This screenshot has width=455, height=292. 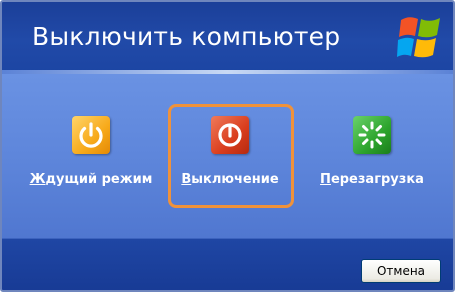 I want to click on standby-label: Ждущий режим, so click(x=91, y=179).